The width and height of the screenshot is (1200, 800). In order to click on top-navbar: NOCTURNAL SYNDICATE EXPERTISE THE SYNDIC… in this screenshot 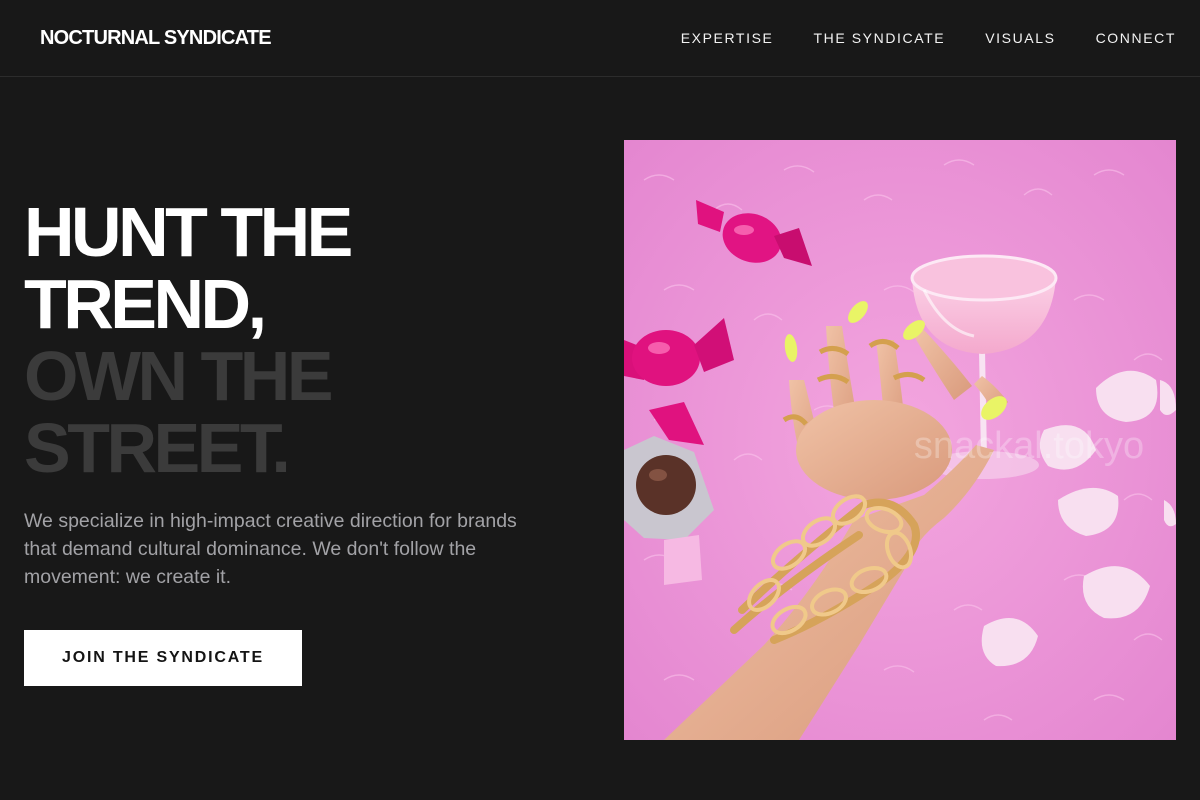, I will do `click(600, 38)`.